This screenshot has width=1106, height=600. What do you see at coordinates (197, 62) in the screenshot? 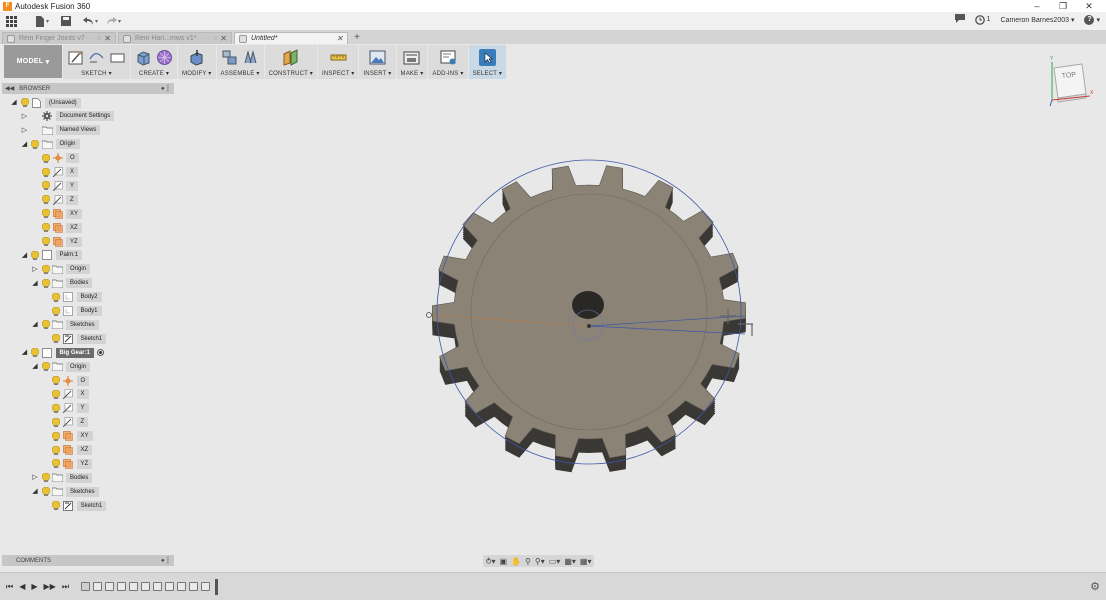
I see `modify-group: MODIFY ▾` at bounding box center [197, 62].